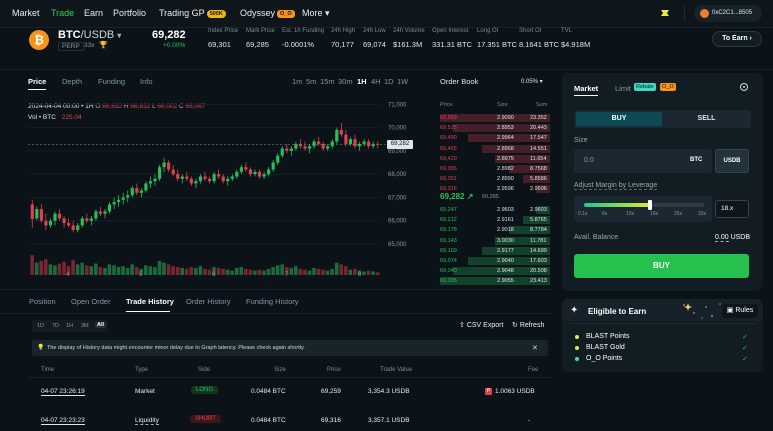 This screenshot has height=431, width=773. What do you see at coordinates (745, 348) in the screenshot?
I see `blast-gold-check-icon: ✓` at bounding box center [745, 348].